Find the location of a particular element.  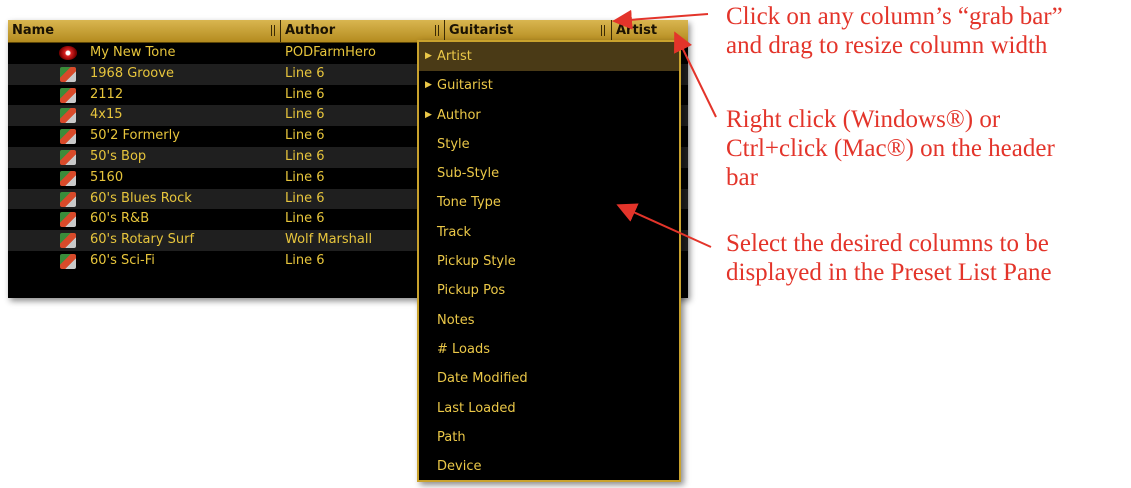

annotation-line: and drag to resize column width is located at coordinates (887, 45).